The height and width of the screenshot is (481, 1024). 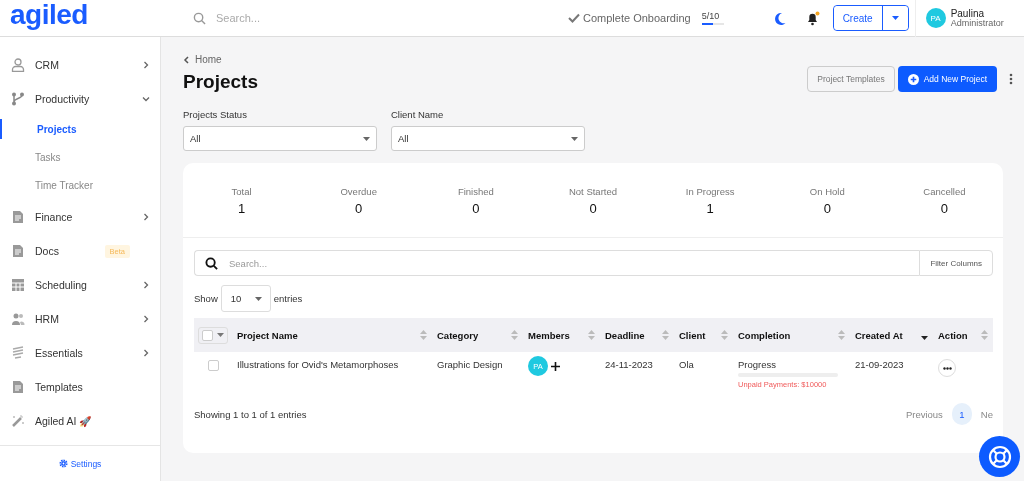 I want to click on grid-icon, so click(x=18, y=285).